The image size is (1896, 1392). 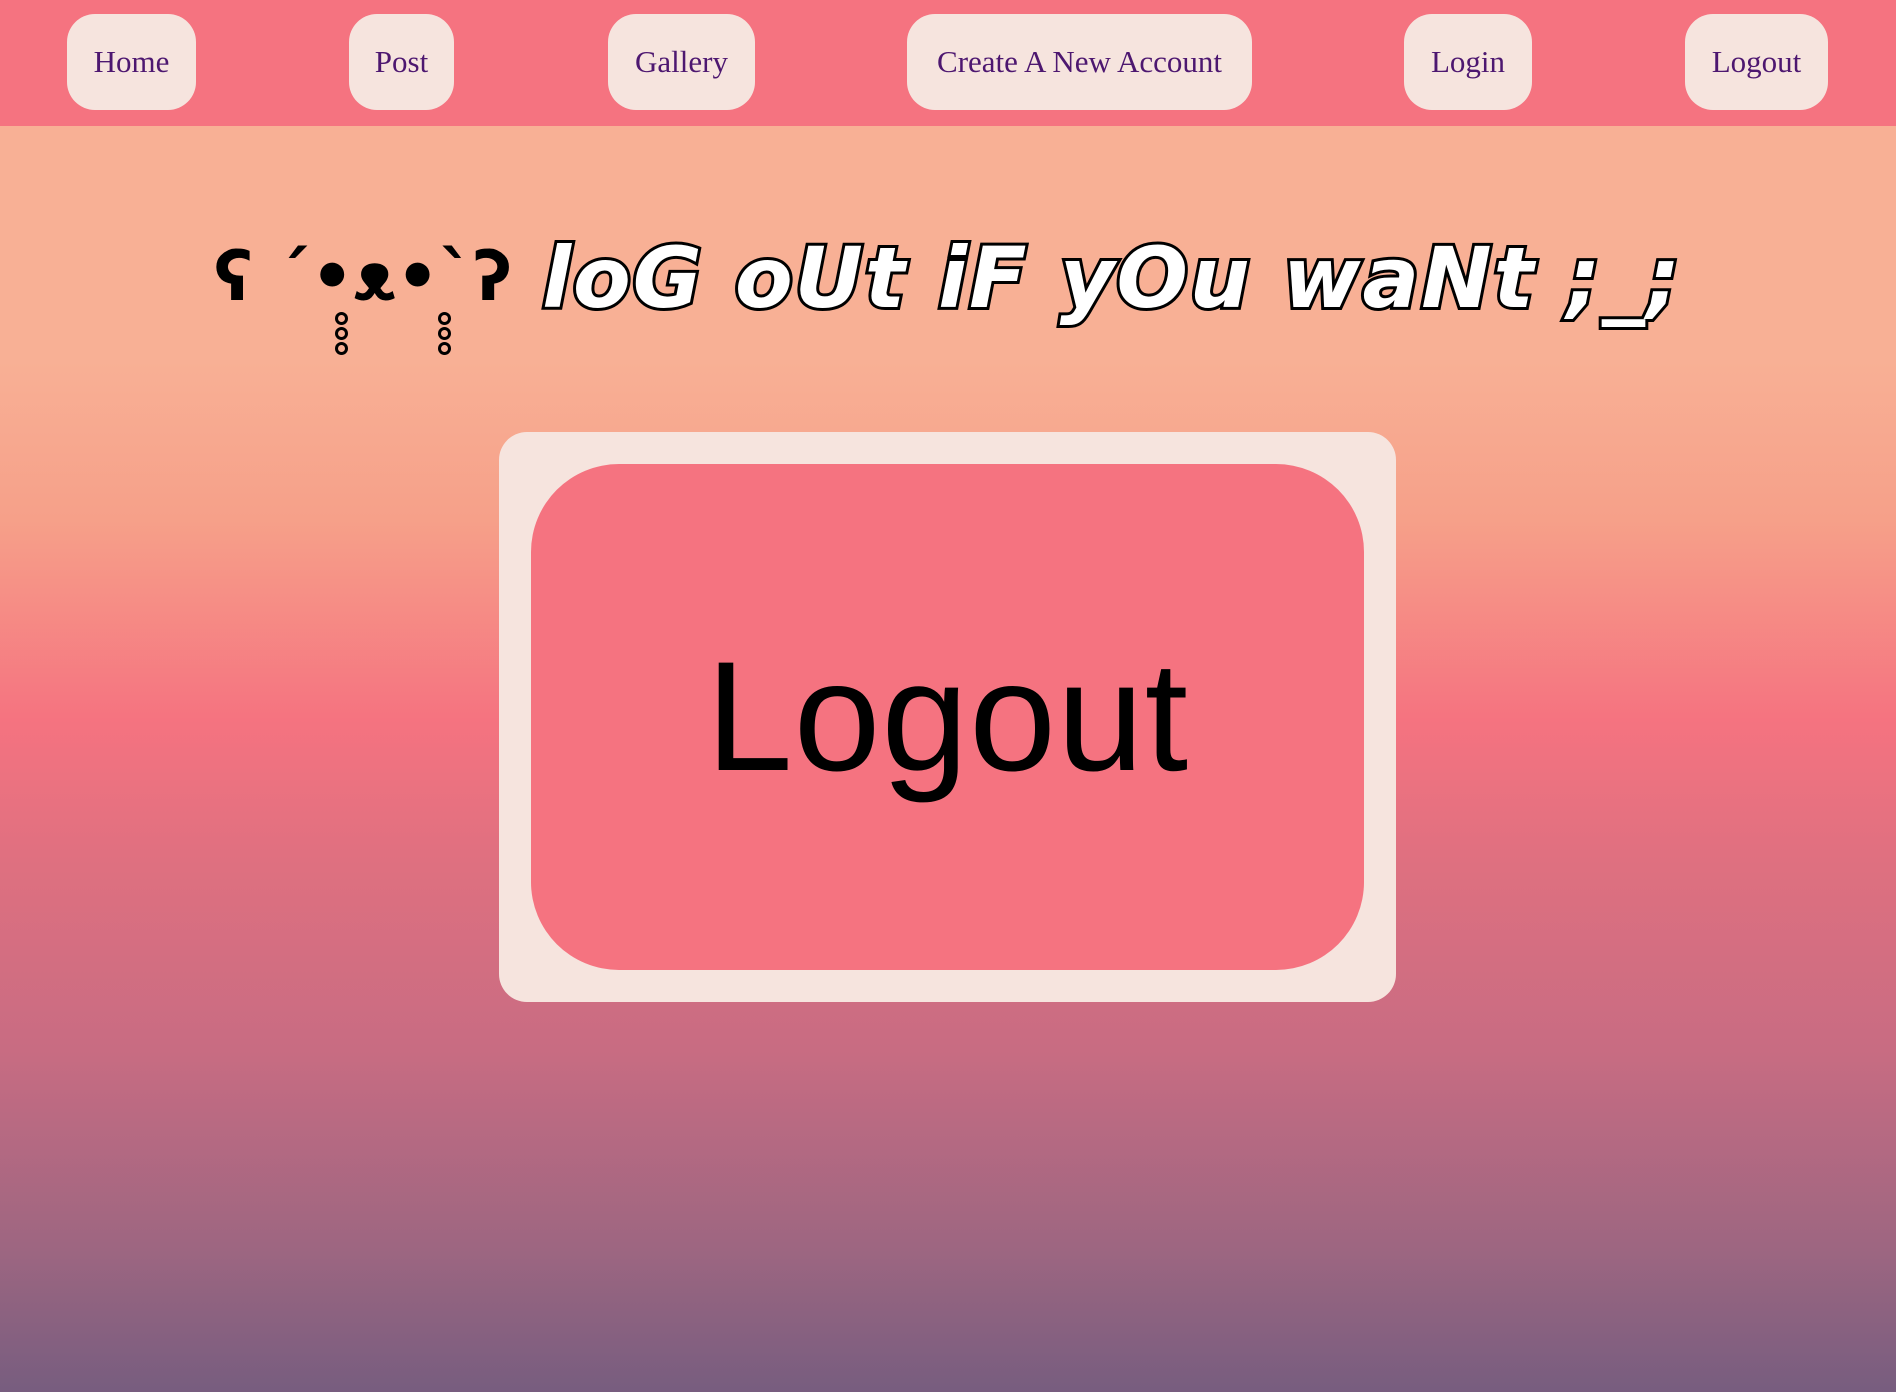 I want to click on right-tear-icon, so click(x=444, y=333).